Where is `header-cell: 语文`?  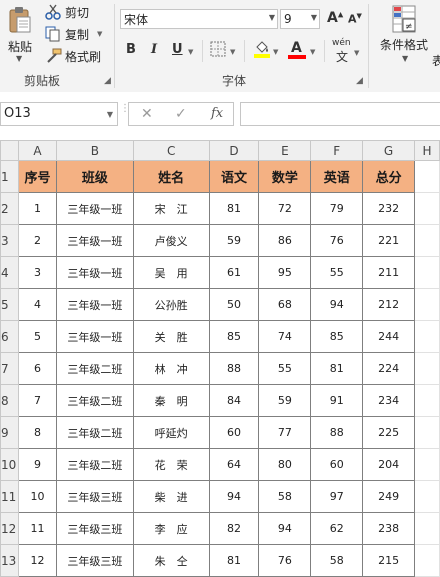 header-cell: 语文 is located at coordinates (234, 176).